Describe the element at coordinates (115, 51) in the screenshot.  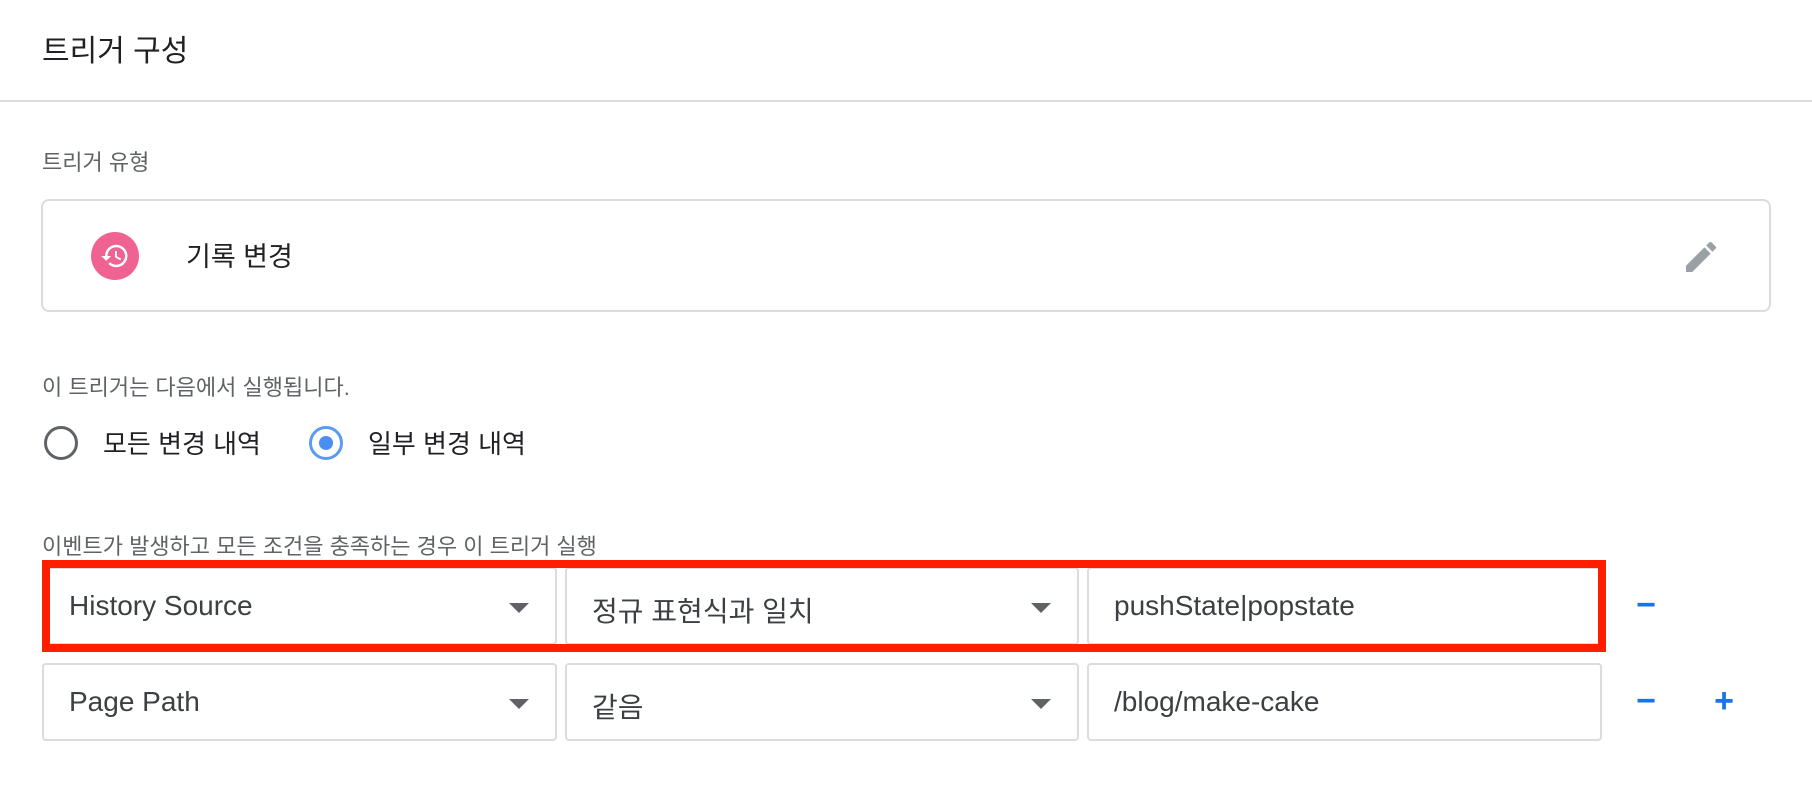
I see `page-title: 트리거 구성` at that location.